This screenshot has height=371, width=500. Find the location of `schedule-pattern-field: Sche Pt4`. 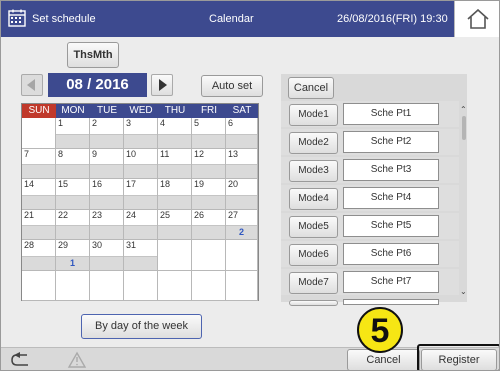

schedule-pattern-field: Sche Pt4 is located at coordinates (391, 198).